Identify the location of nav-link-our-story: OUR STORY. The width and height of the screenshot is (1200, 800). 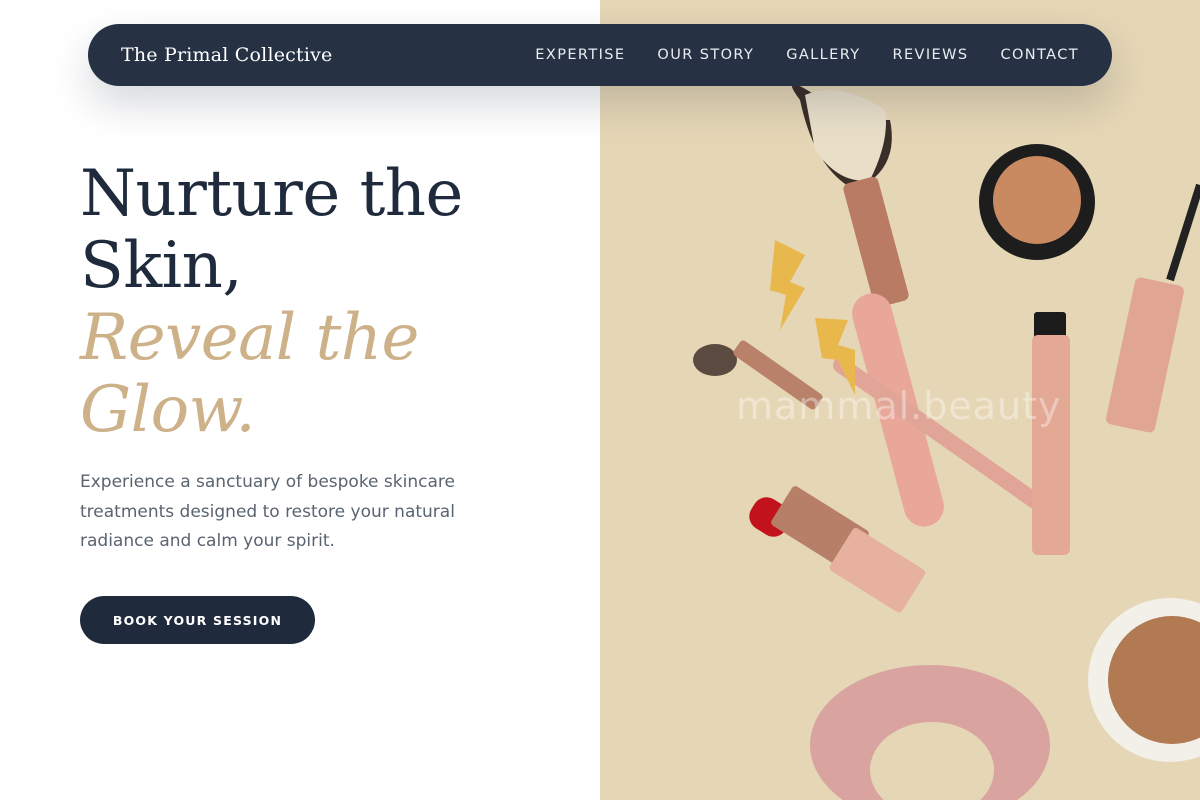
(705, 55).